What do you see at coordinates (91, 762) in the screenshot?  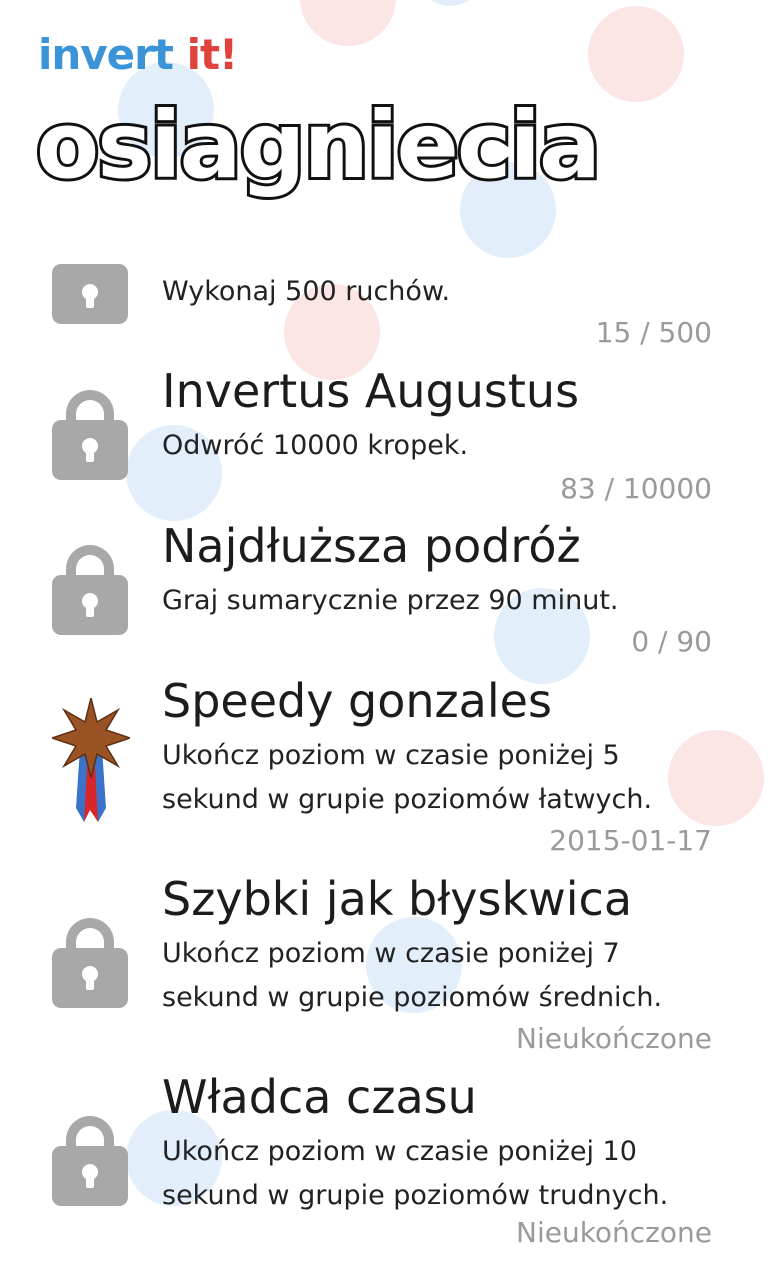 I see `bronze-medal-icon` at bounding box center [91, 762].